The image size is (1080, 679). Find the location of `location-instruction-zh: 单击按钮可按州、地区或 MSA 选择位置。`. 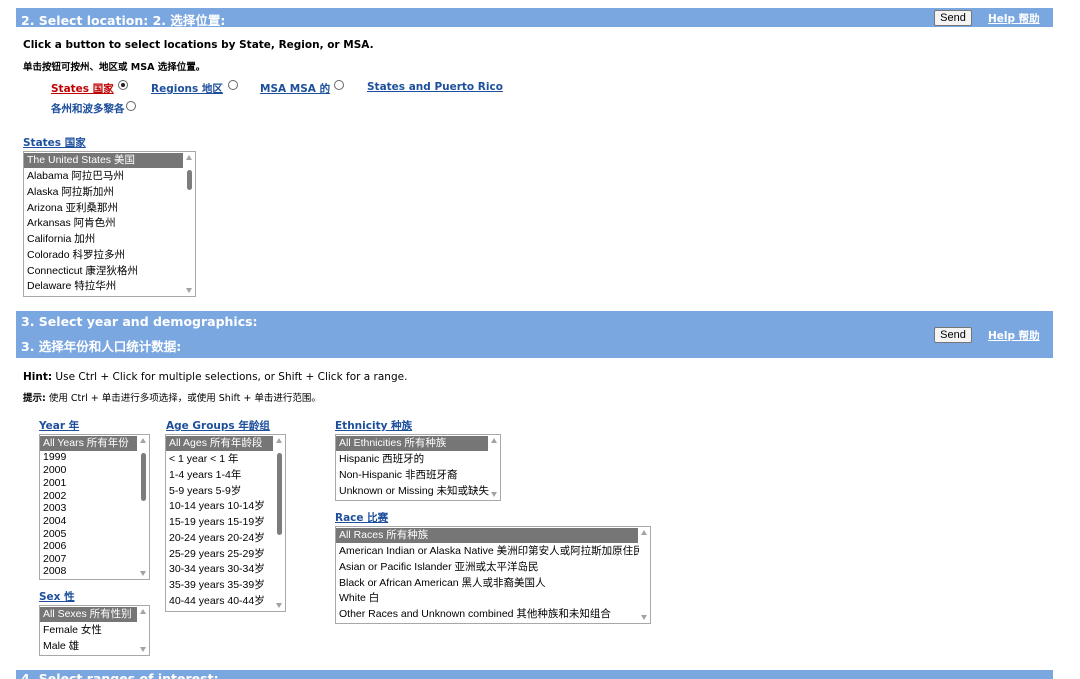

location-instruction-zh: 单击按钮可按州、地区或 MSA 选择位置。 is located at coordinates (114, 67).